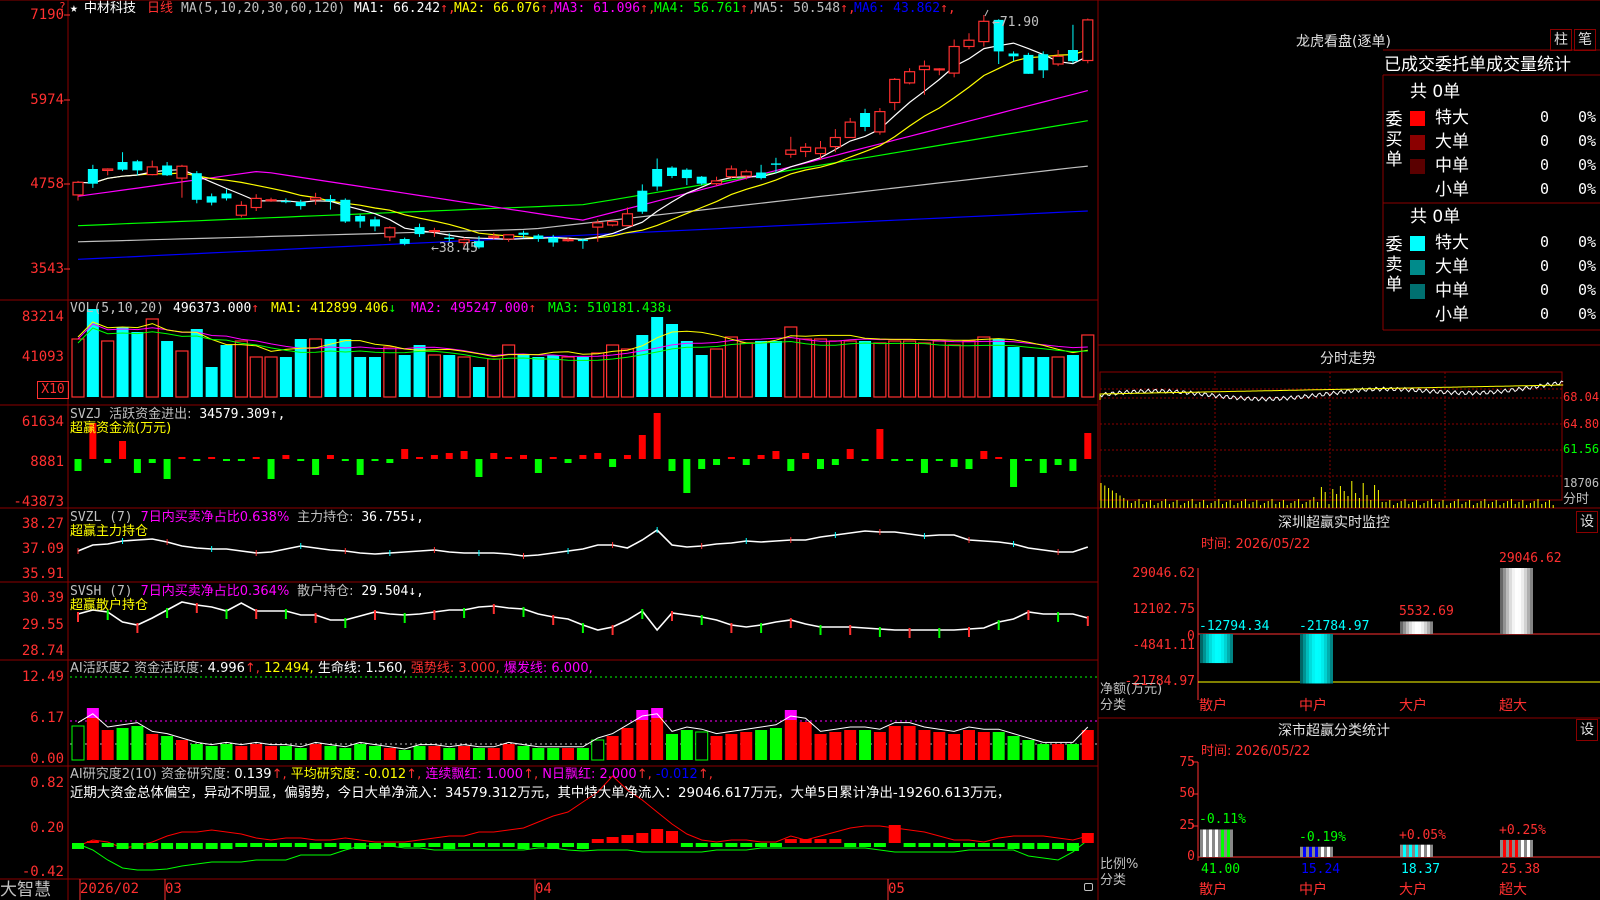  What do you see at coordinates (53, 390) in the screenshot?
I see `vol-unit-badge: X10` at bounding box center [53, 390].